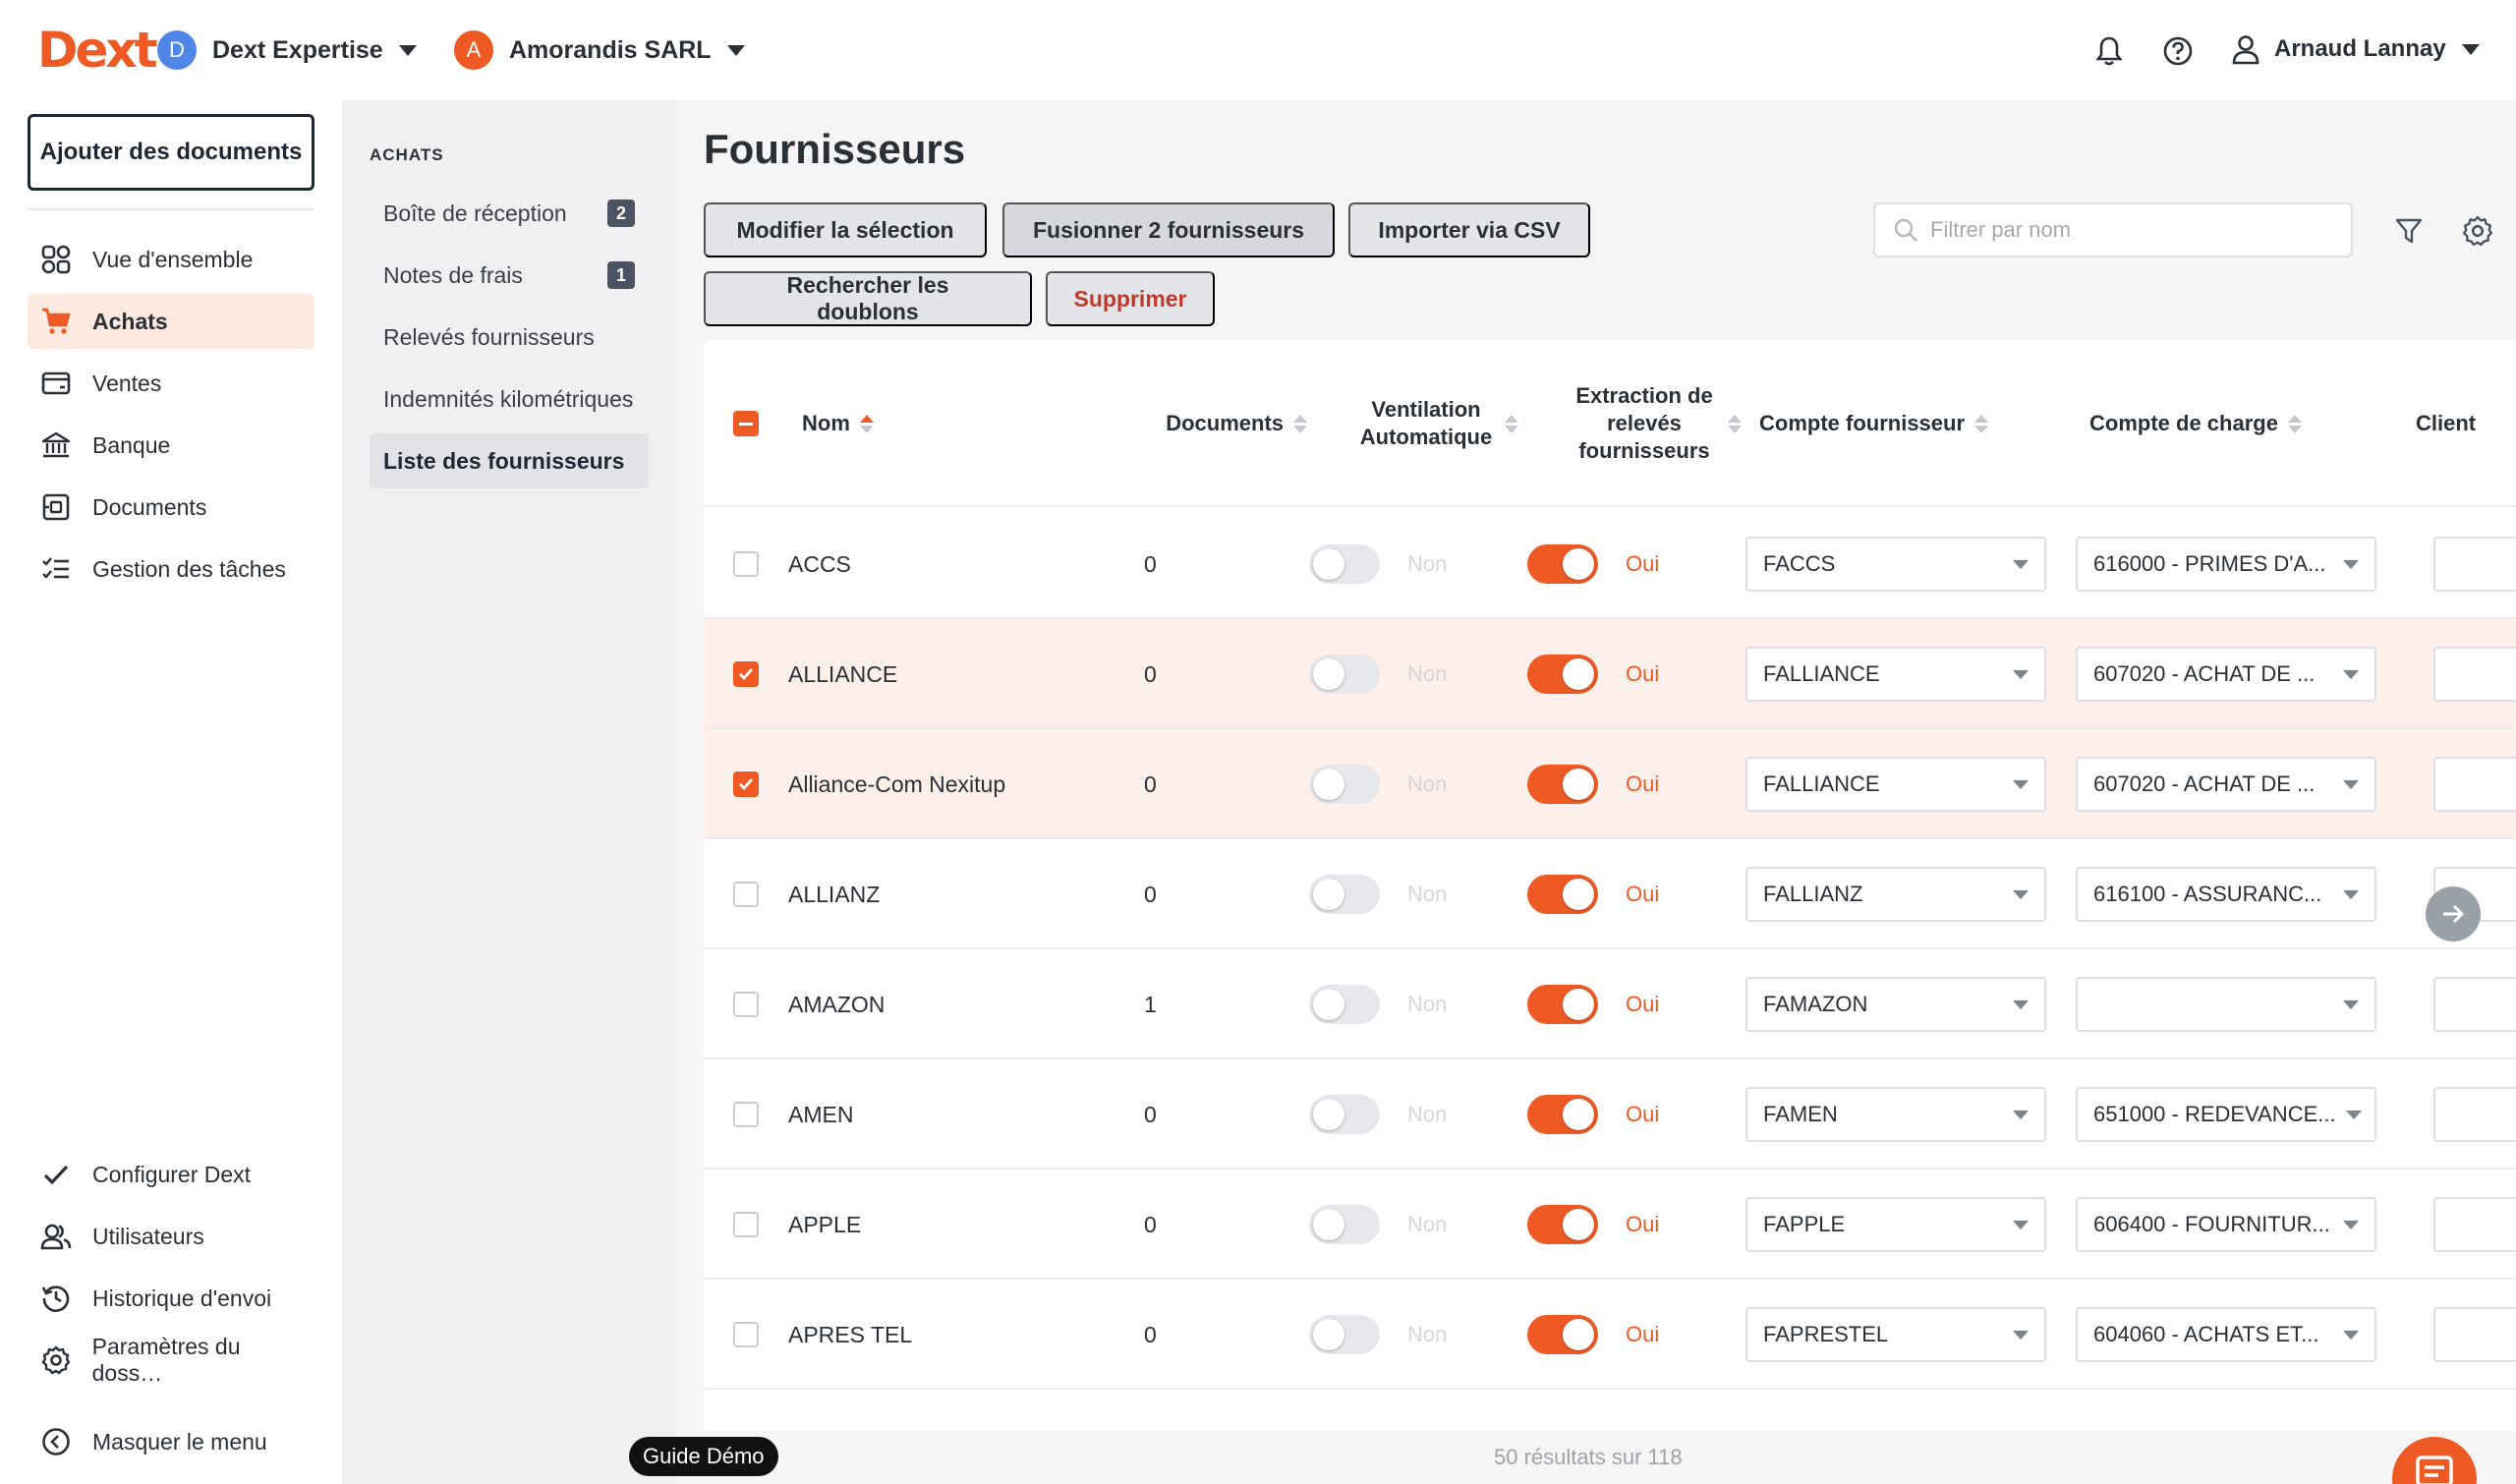 Image resolution: width=2516 pixels, height=1484 pixels. What do you see at coordinates (1895, 784) in the screenshot?
I see `supplier-account-select: FALLIANCE` at bounding box center [1895, 784].